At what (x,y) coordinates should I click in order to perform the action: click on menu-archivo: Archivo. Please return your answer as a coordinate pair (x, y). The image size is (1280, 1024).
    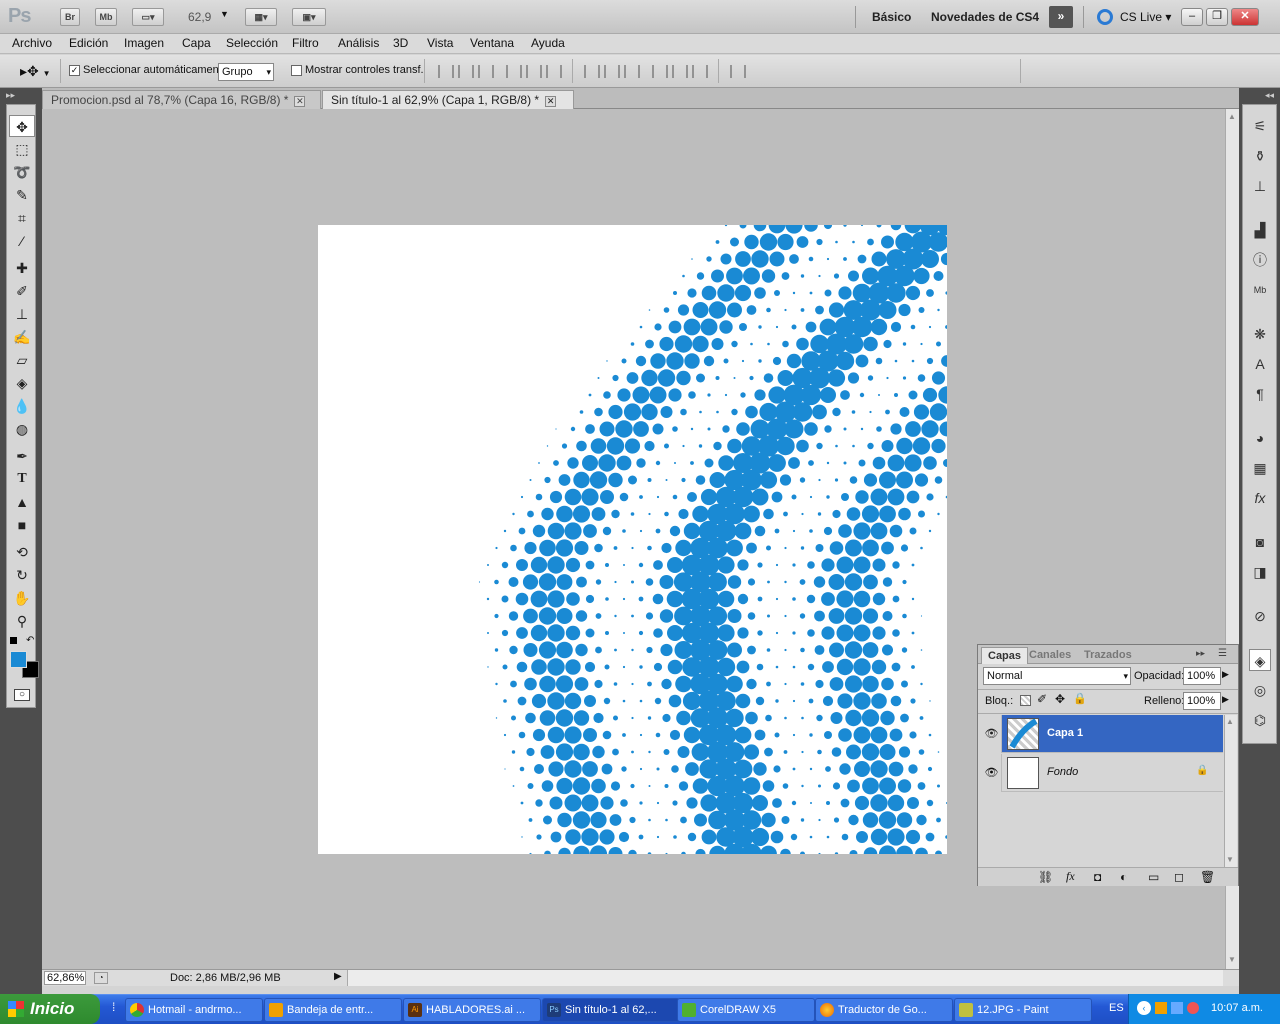
    Looking at the image, I should click on (32, 43).